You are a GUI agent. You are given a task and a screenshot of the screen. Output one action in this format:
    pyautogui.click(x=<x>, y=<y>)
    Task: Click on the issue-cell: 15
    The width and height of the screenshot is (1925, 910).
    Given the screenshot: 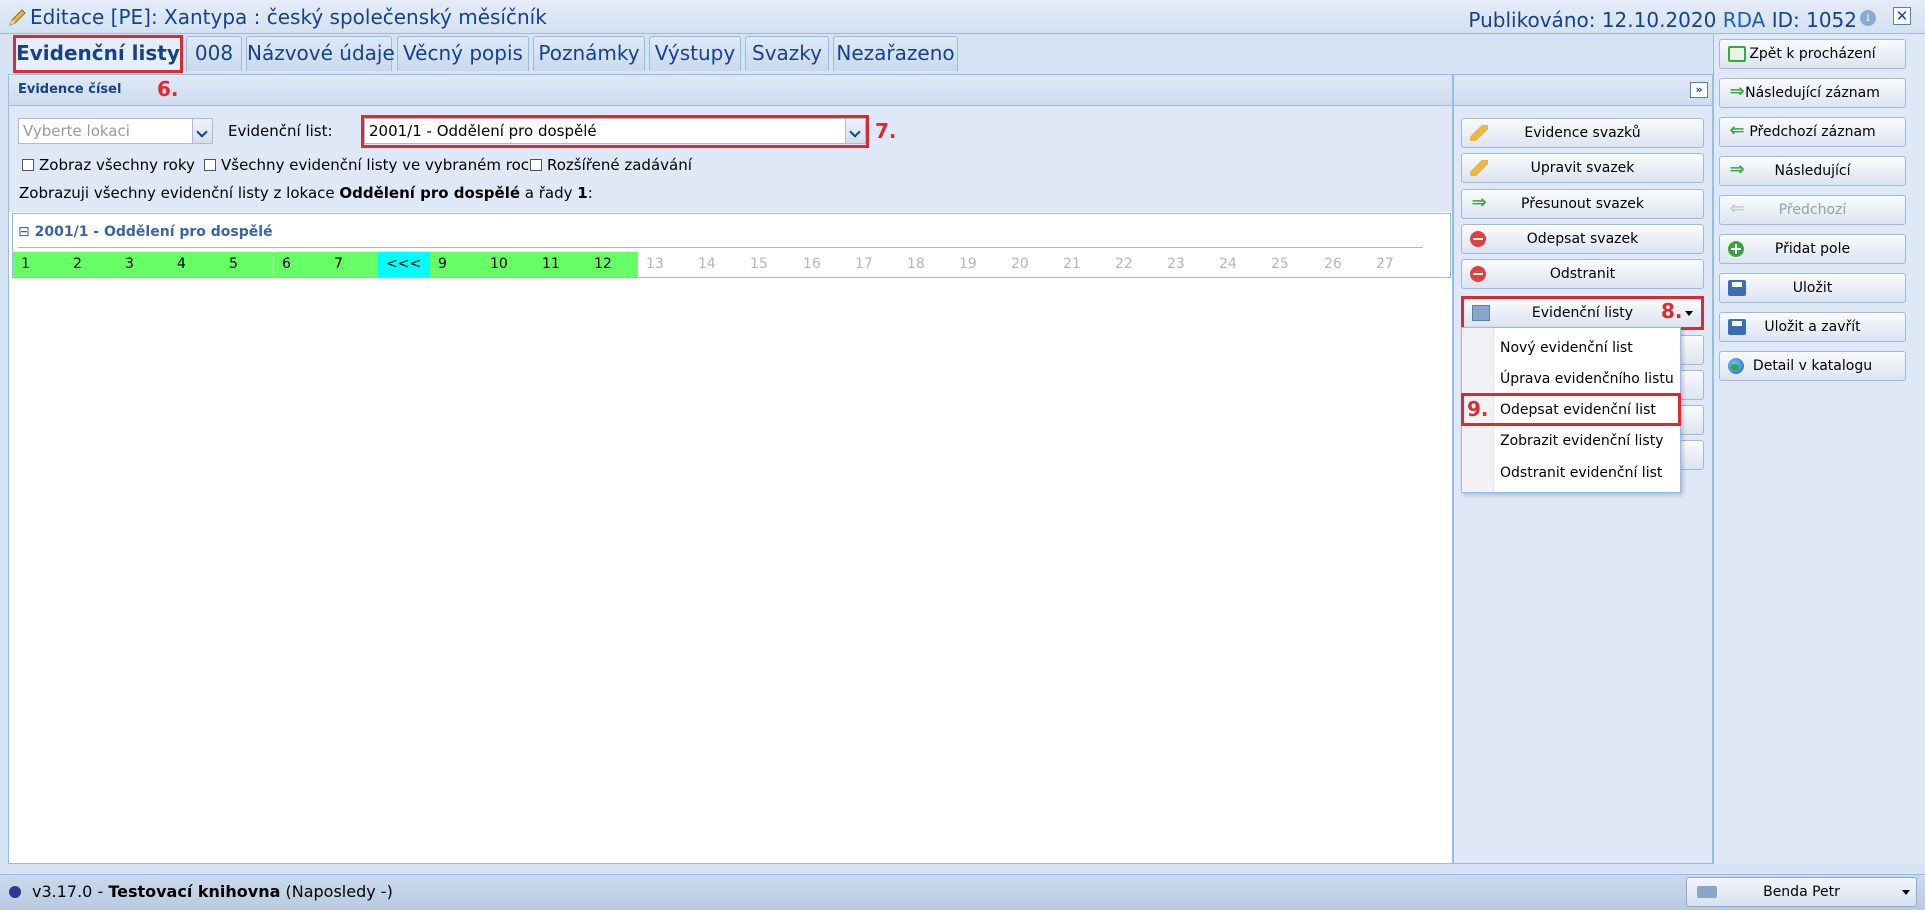 What is the action you would take?
    pyautogui.click(x=768, y=264)
    